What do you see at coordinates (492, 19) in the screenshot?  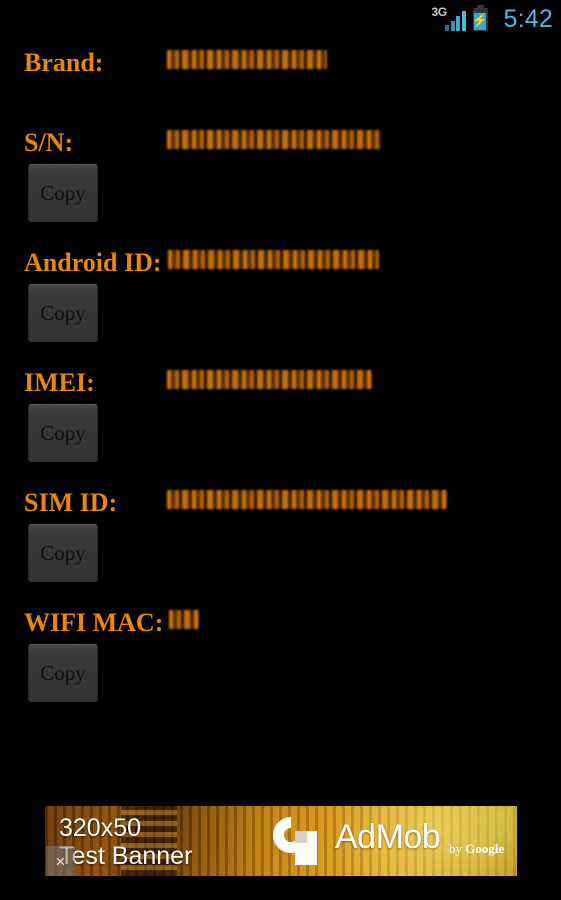 I see `status-bar-icons: 3G ⚡ 5:42` at bounding box center [492, 19].